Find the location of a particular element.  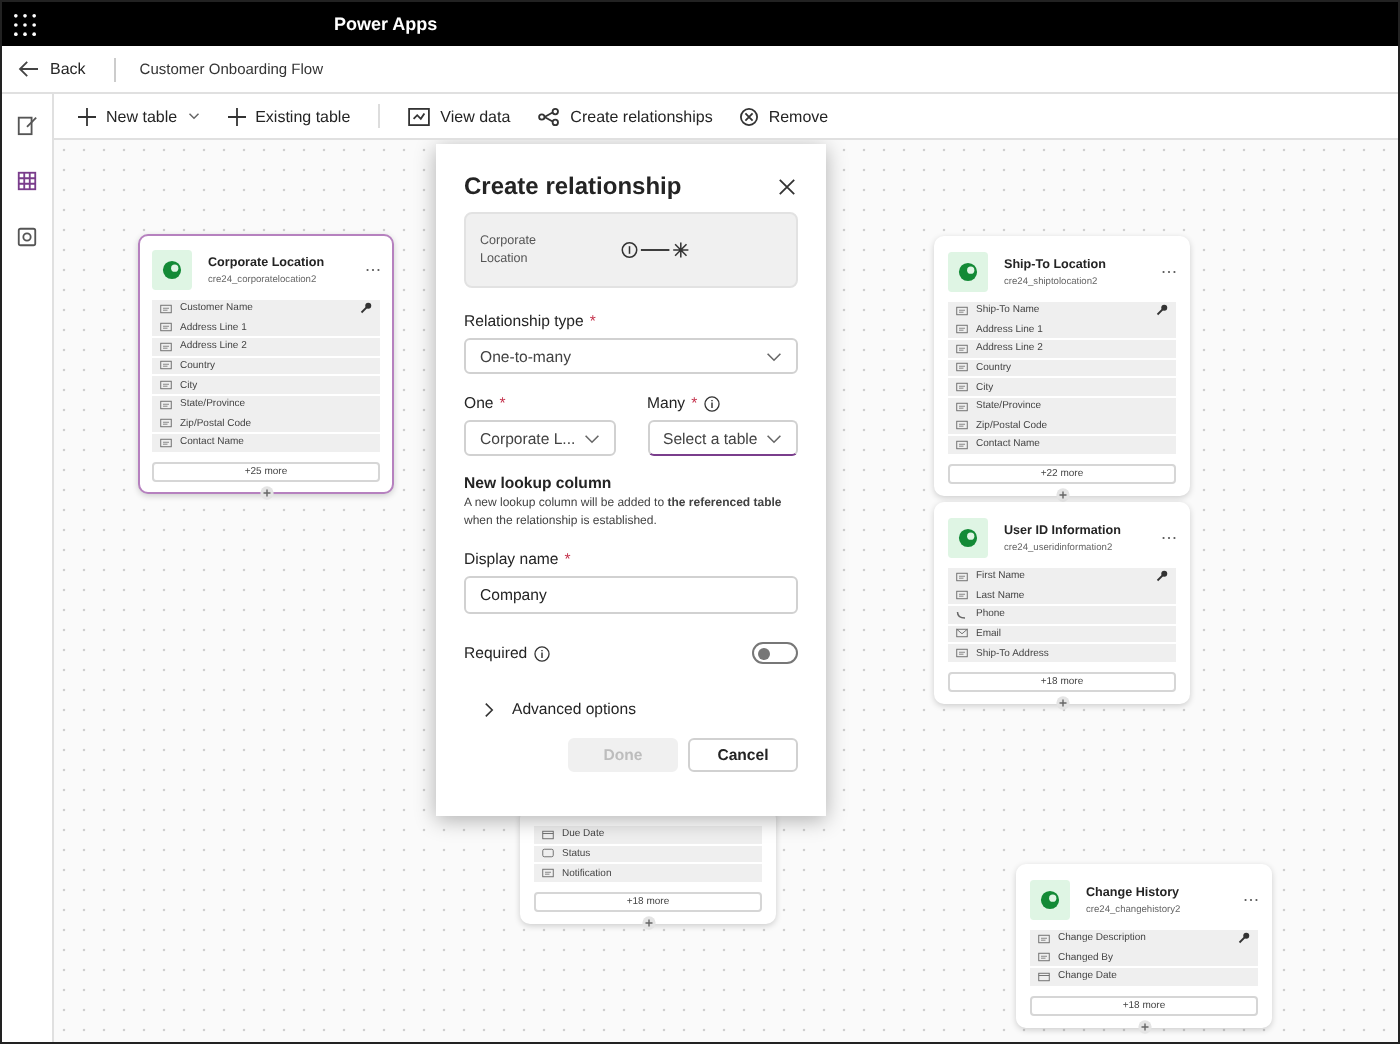

choice-icon is located at coordinates (548, 853).